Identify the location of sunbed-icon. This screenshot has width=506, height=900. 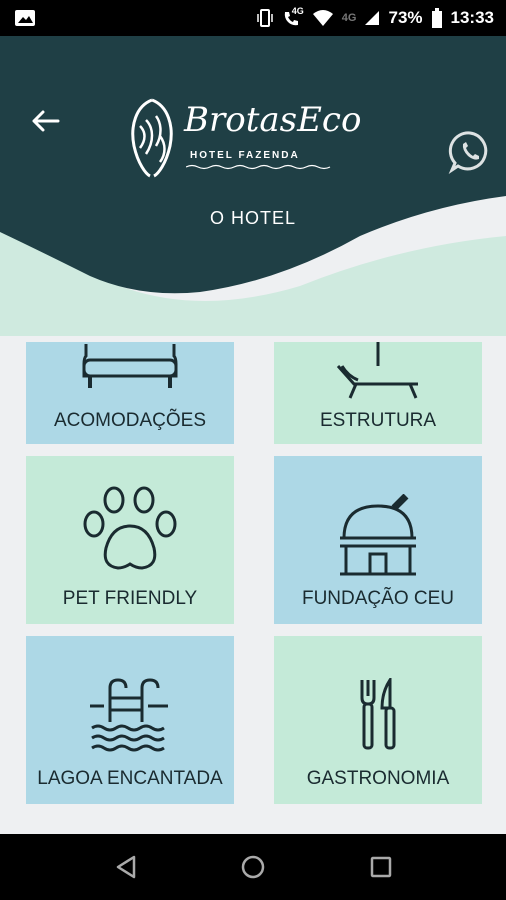
(377, 370).